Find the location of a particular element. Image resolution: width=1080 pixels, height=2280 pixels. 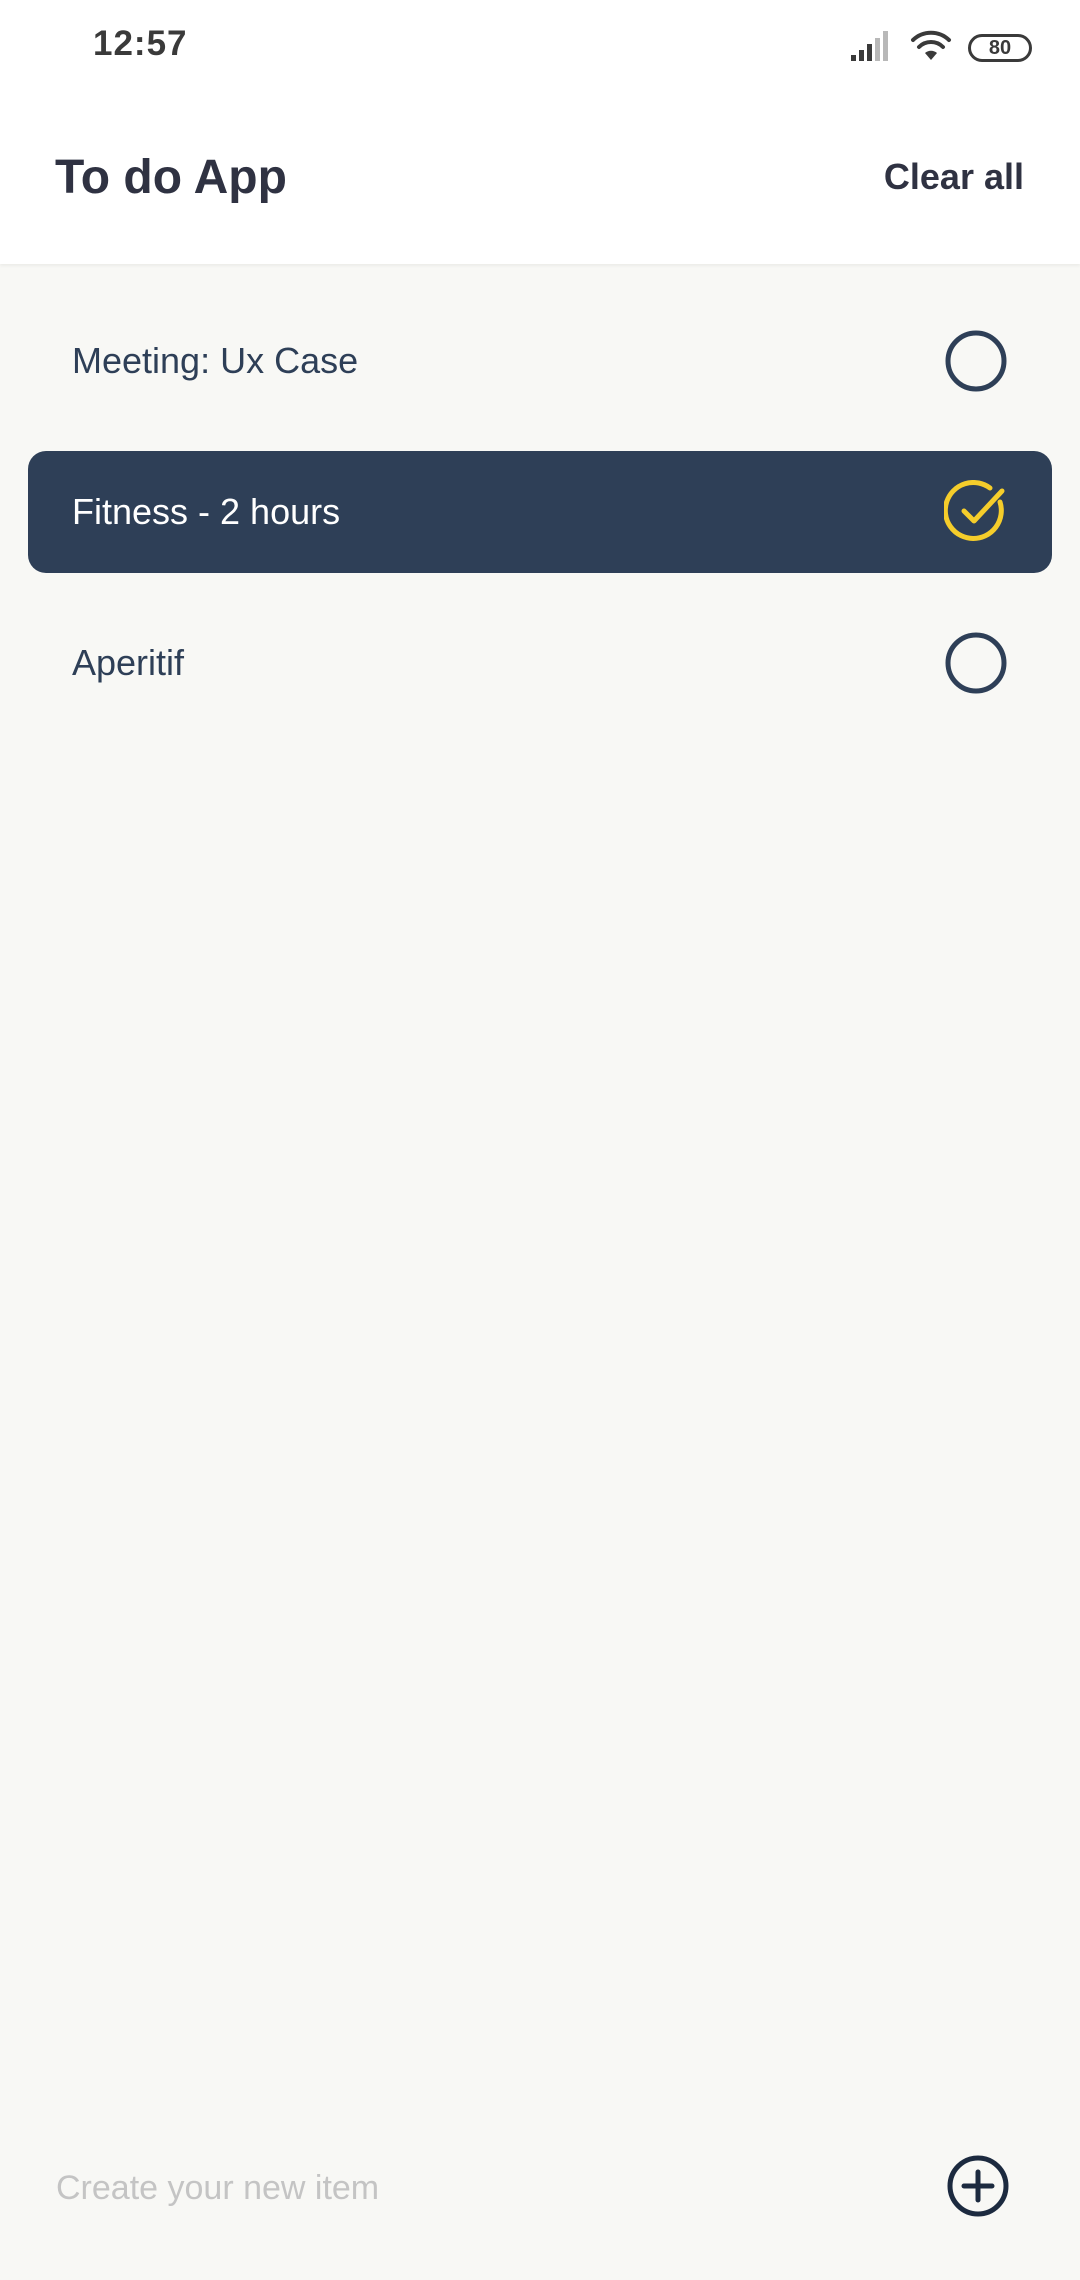

check-circle-icon is located at coordinates (975, 511).